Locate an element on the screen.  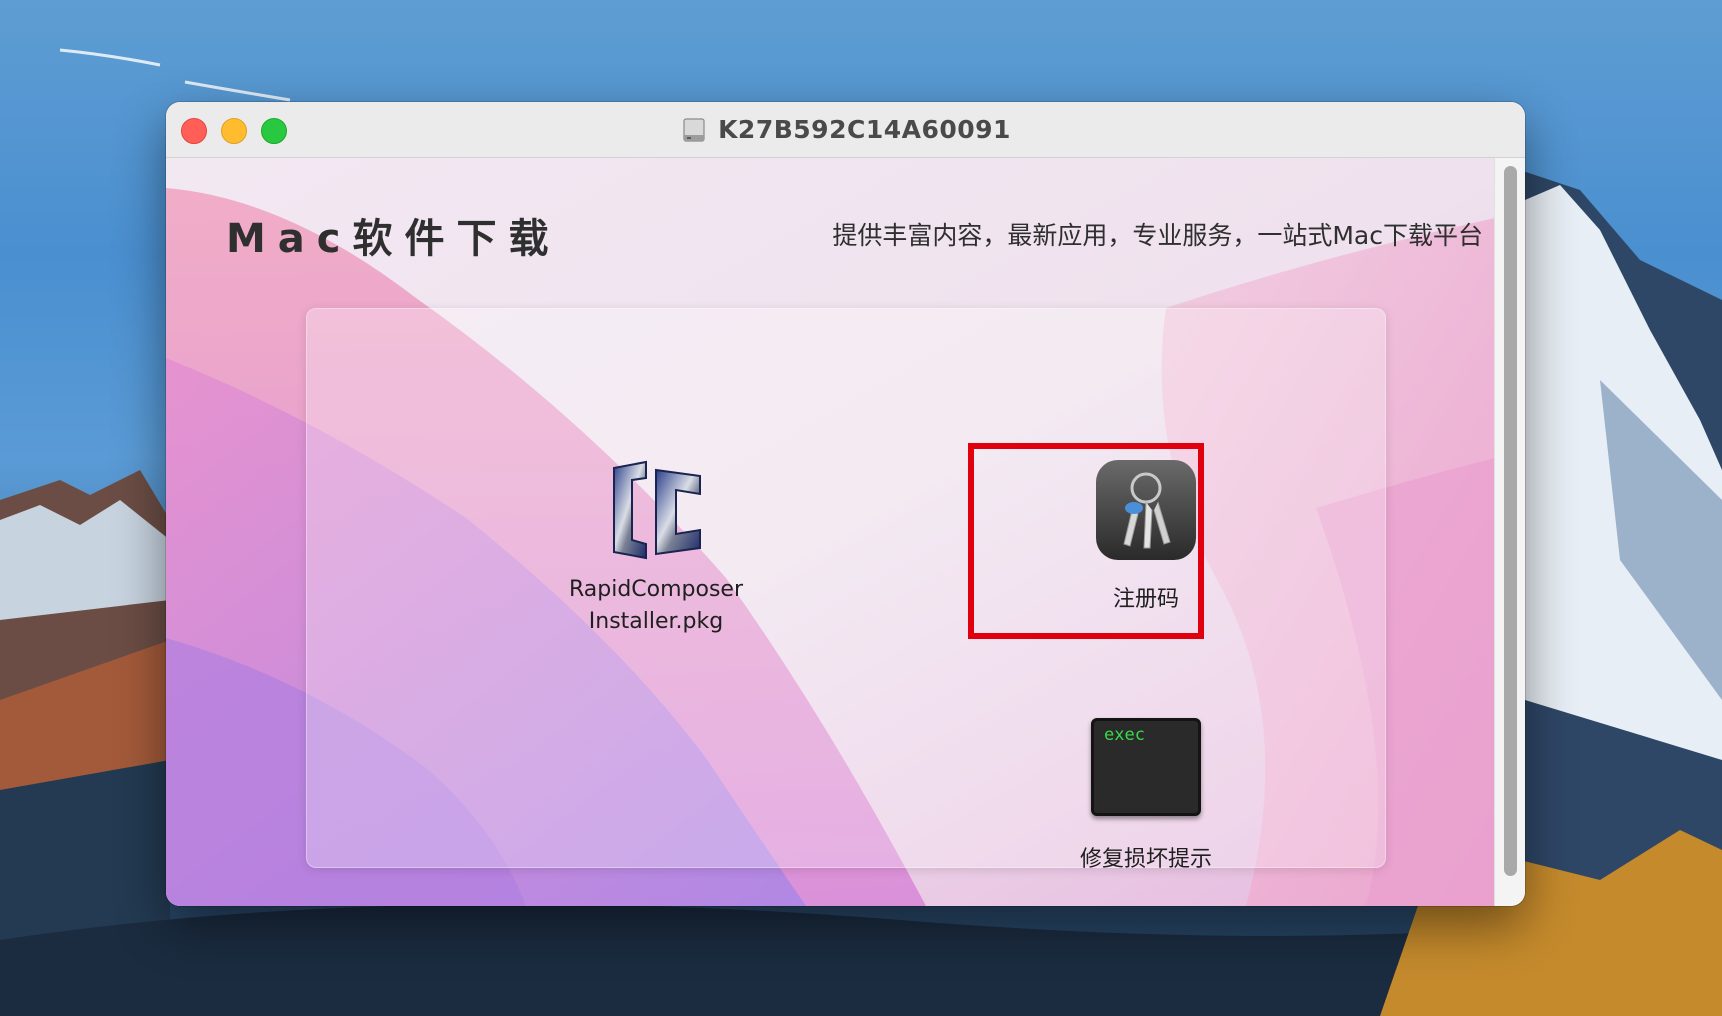
window-title-group: K27B592C14A60091 is located at coordinates (845, 129).